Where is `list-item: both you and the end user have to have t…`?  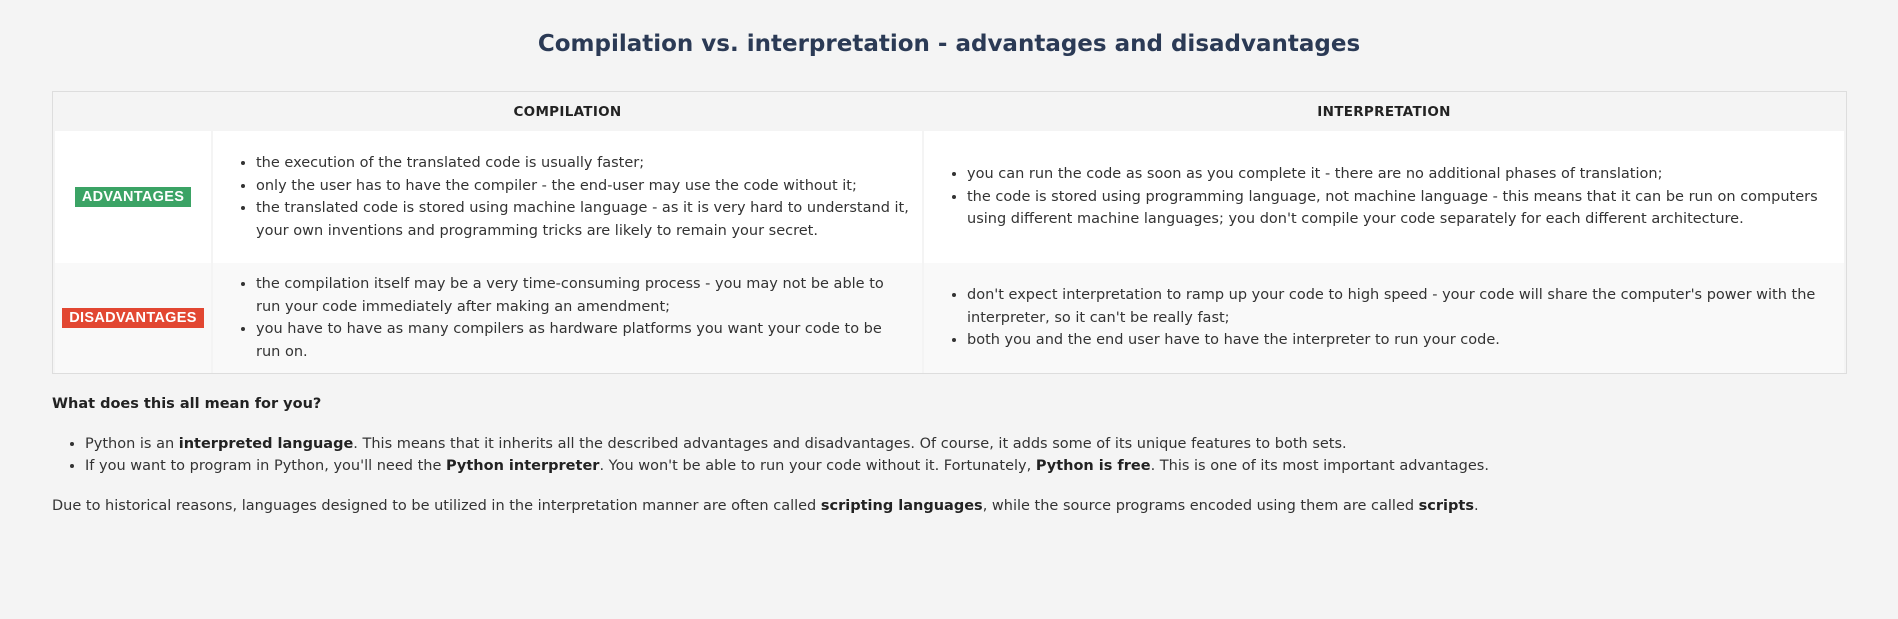 list-item: both you and the end user have to have t… is located at coordinates (1399, 340).